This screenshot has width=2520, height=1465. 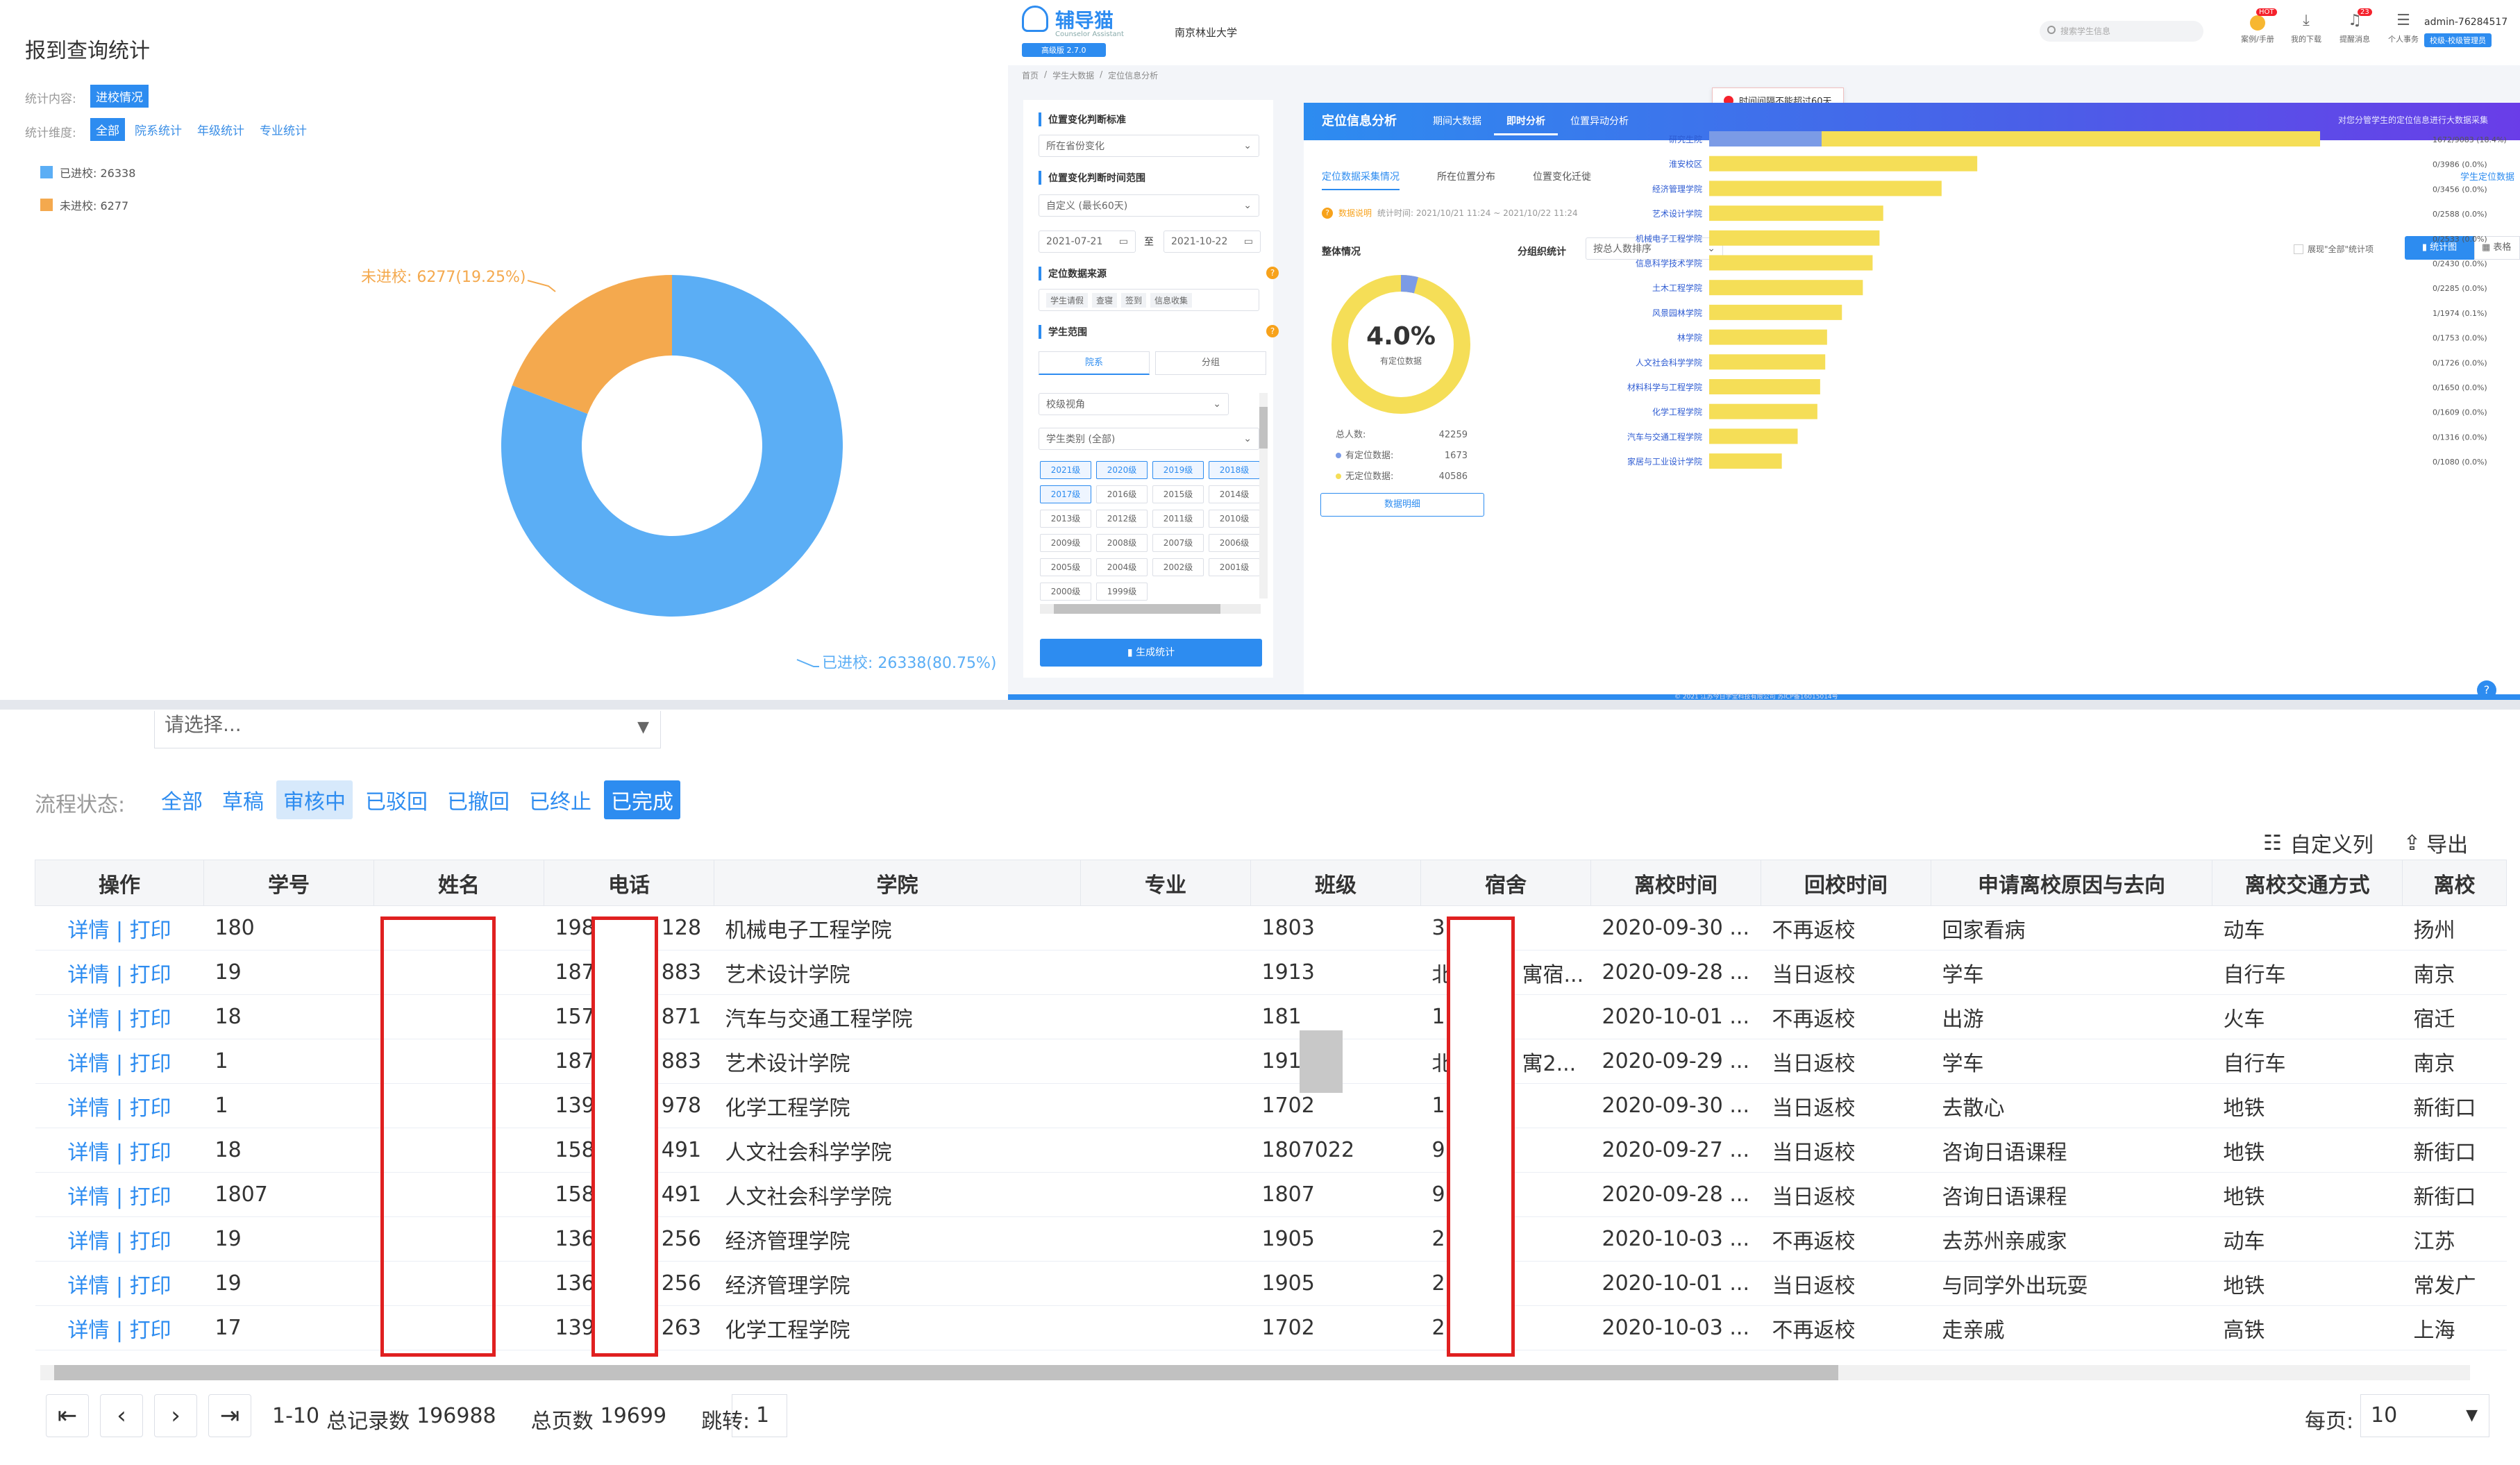 I want to click on table-hscrollbar, so click(x=1255, y=1373).